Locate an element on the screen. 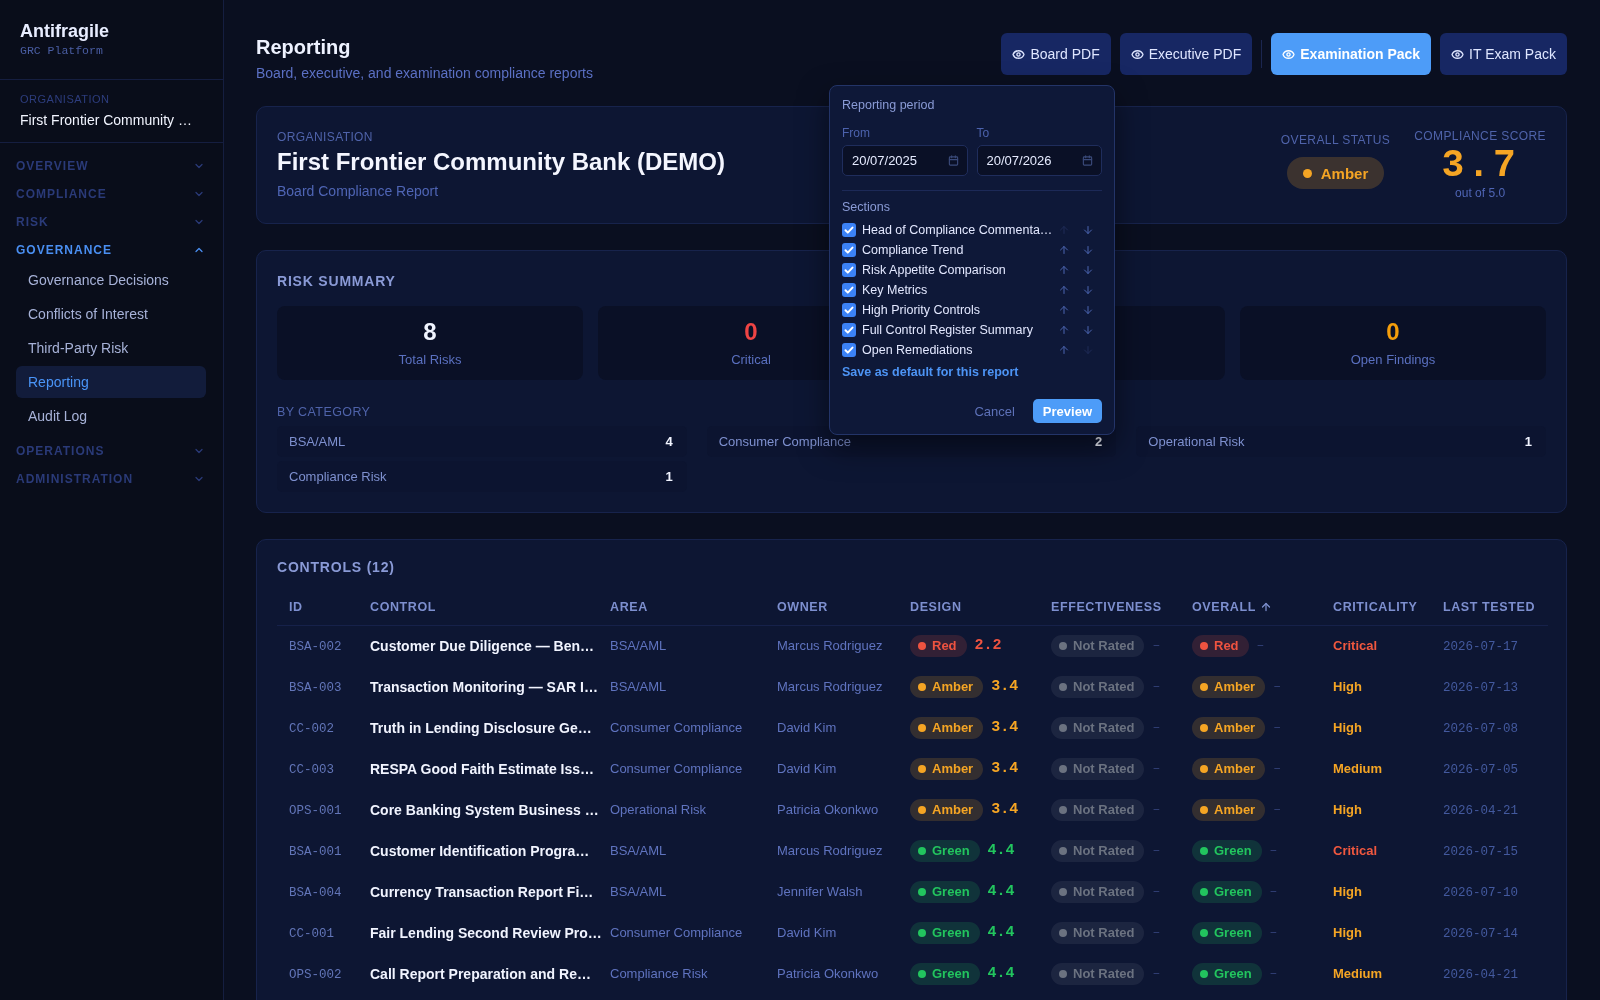 This screenshot has height=1000, width=1600. column-header: CRITICALITY is located at coordinates (1376, 607).